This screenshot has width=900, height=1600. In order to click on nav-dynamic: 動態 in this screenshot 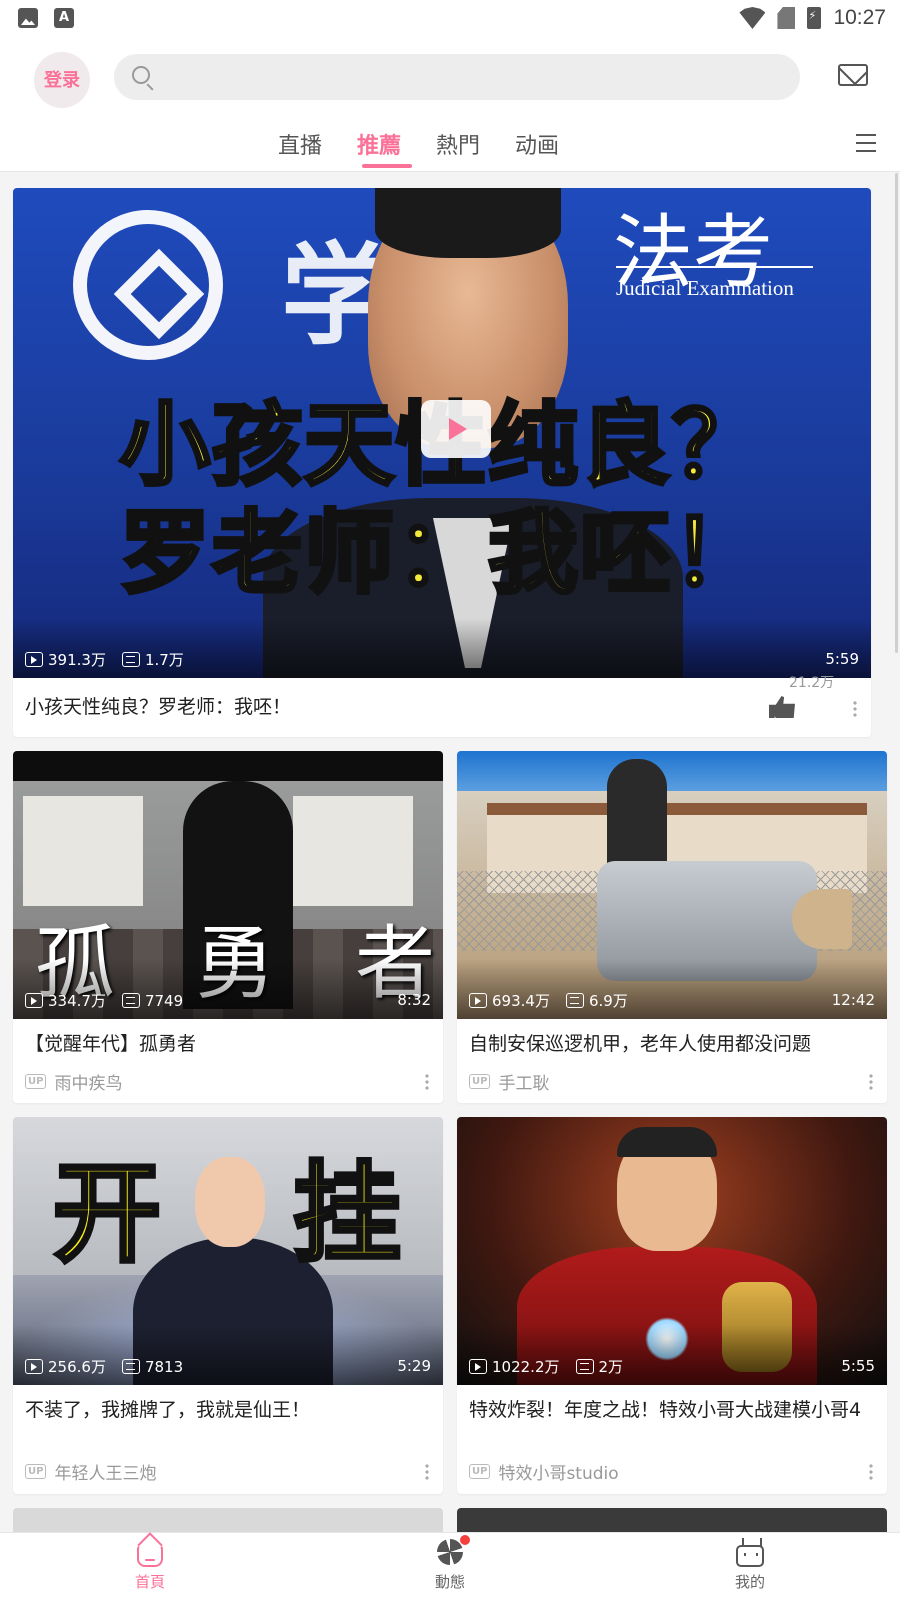, I will do `click(450, 1563)`.